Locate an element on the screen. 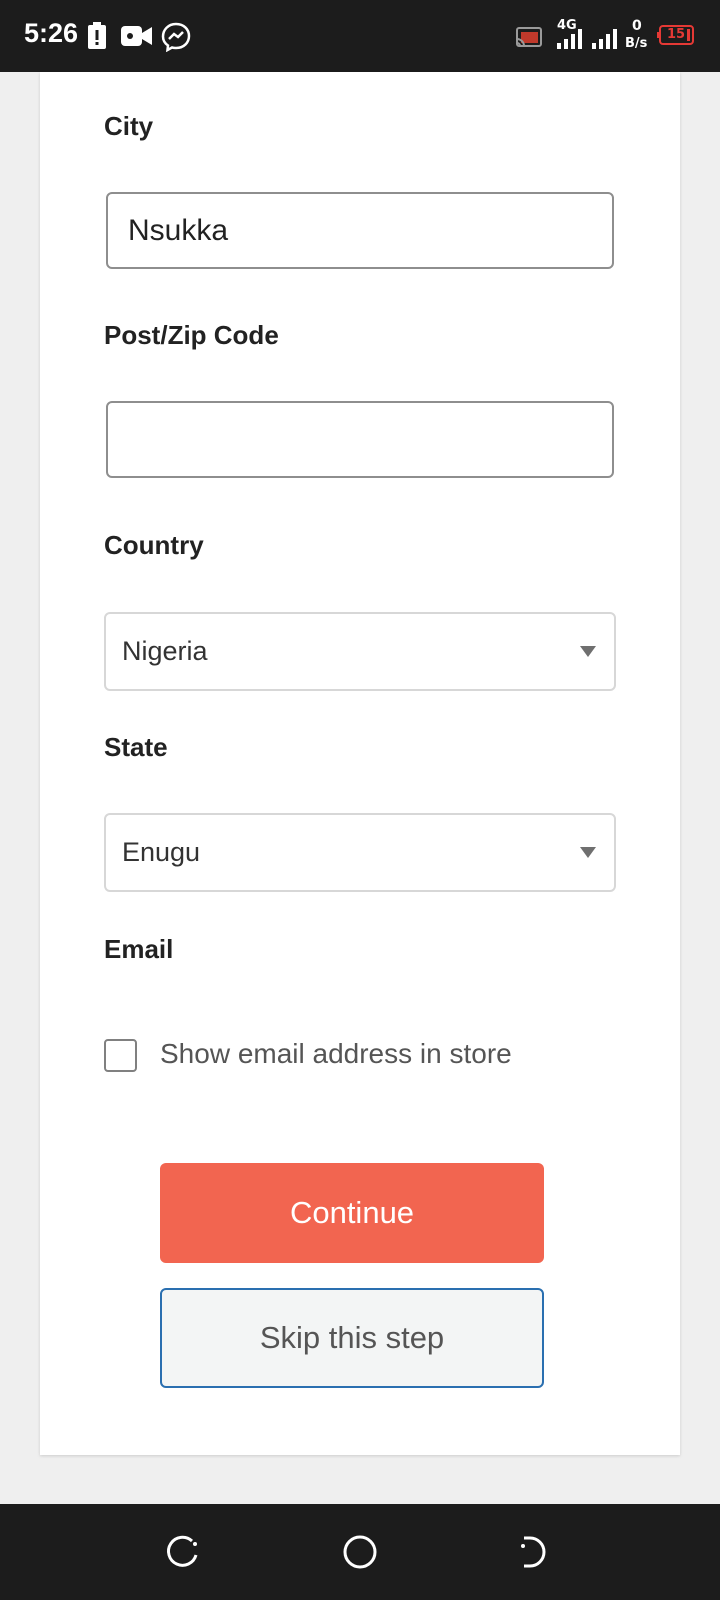  skip-step-button: Skip this step is located at coordinates (352, 1338).